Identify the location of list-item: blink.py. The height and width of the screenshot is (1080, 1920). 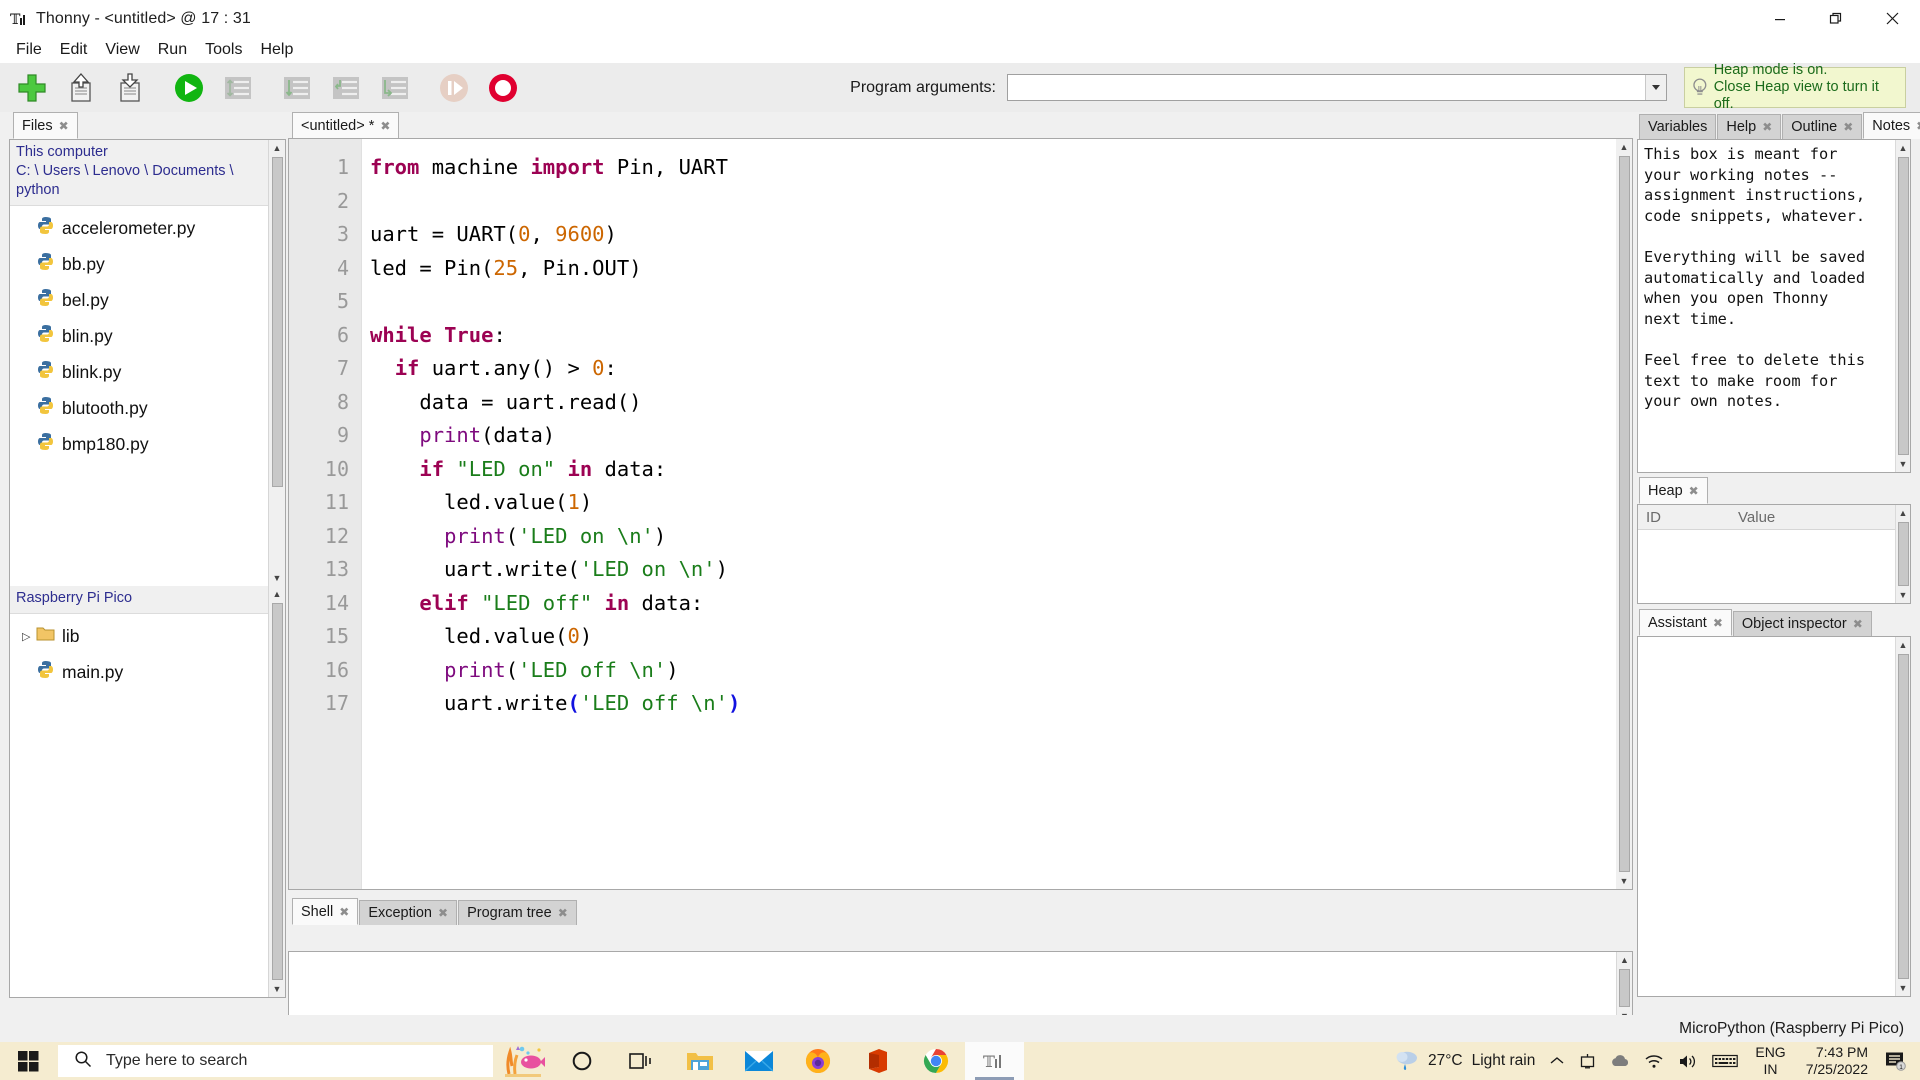
(147, 372).